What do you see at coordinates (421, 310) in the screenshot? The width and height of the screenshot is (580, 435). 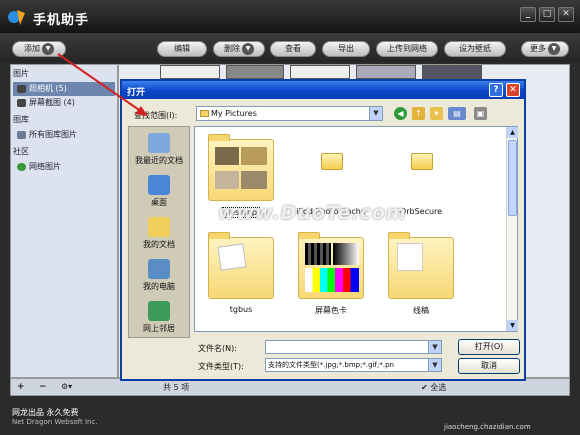 I see `file-item-label: 线稿` at bounding box center [421, 310].